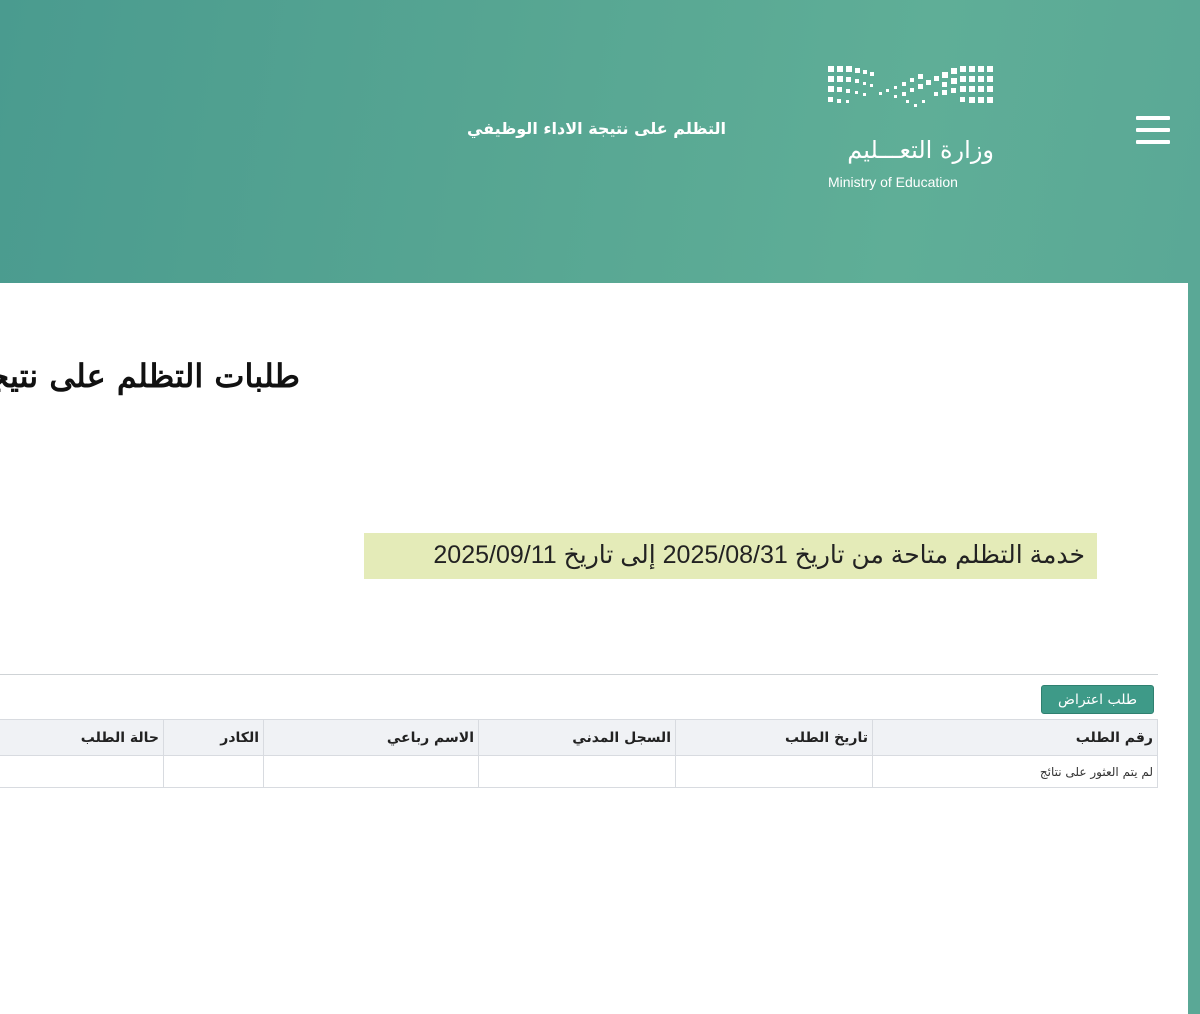 The width and height of the screenshot is (1200, 1014). I want to click on hamburger-icon, so click(1153, 118).